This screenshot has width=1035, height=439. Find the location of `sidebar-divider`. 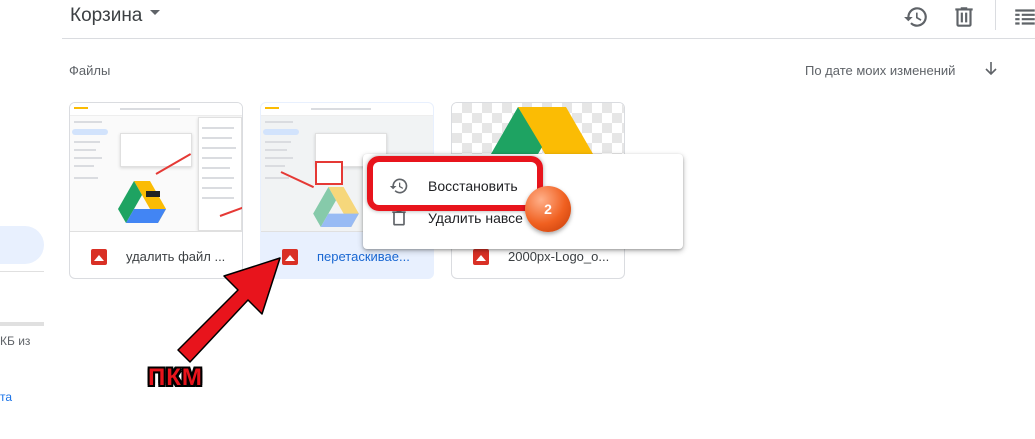

sidebar-divider is located at coordinates (22, 271).